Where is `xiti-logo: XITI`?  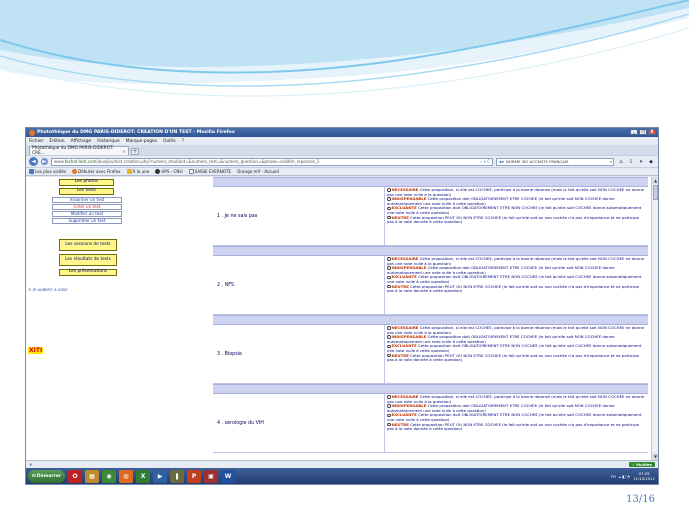 xiti-logo: XITI is located at coordinates (36, 350).